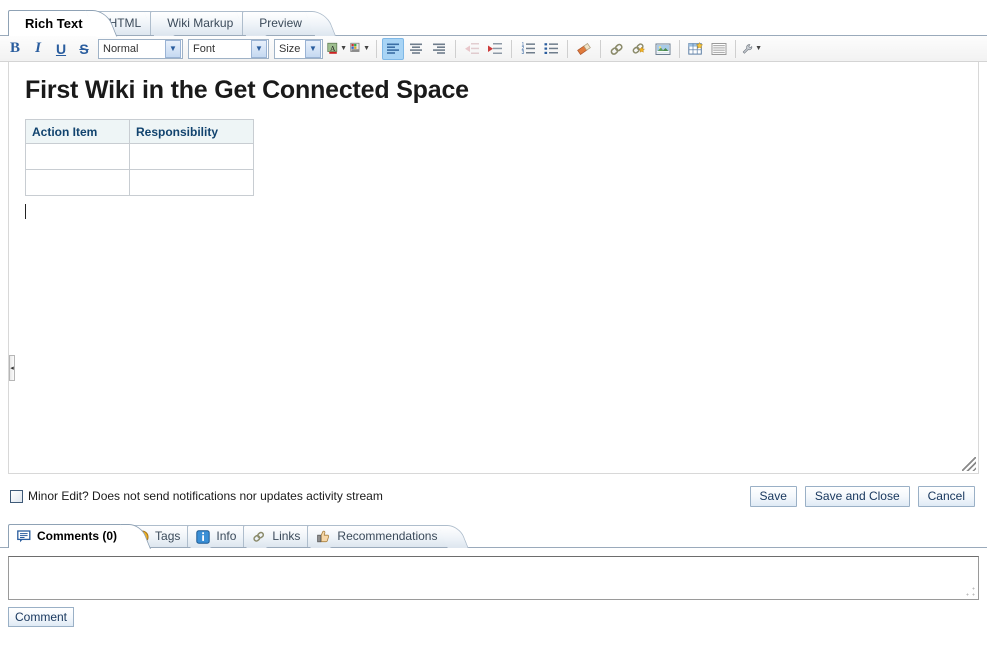 The width and height of the screenshot is (987, 645). I want to click on action-item-table: Action Item Responsibility, so click(139, 157).